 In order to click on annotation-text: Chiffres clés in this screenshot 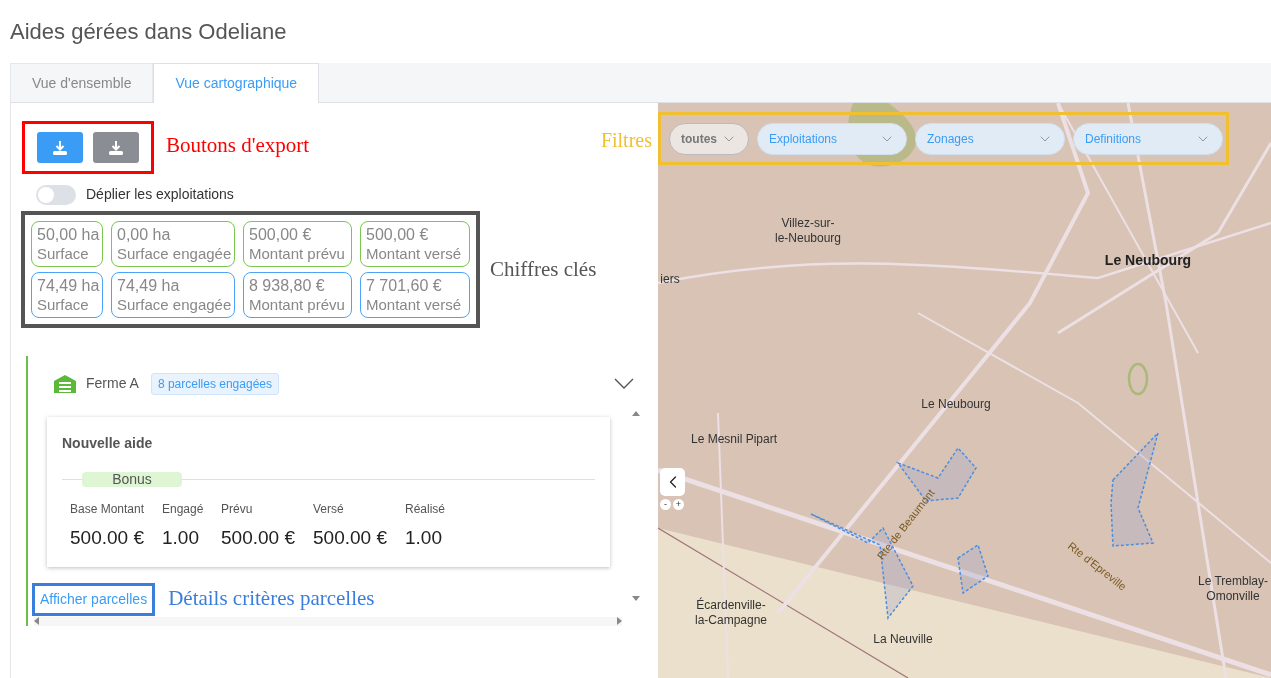, I will do `click(543, 269)`.